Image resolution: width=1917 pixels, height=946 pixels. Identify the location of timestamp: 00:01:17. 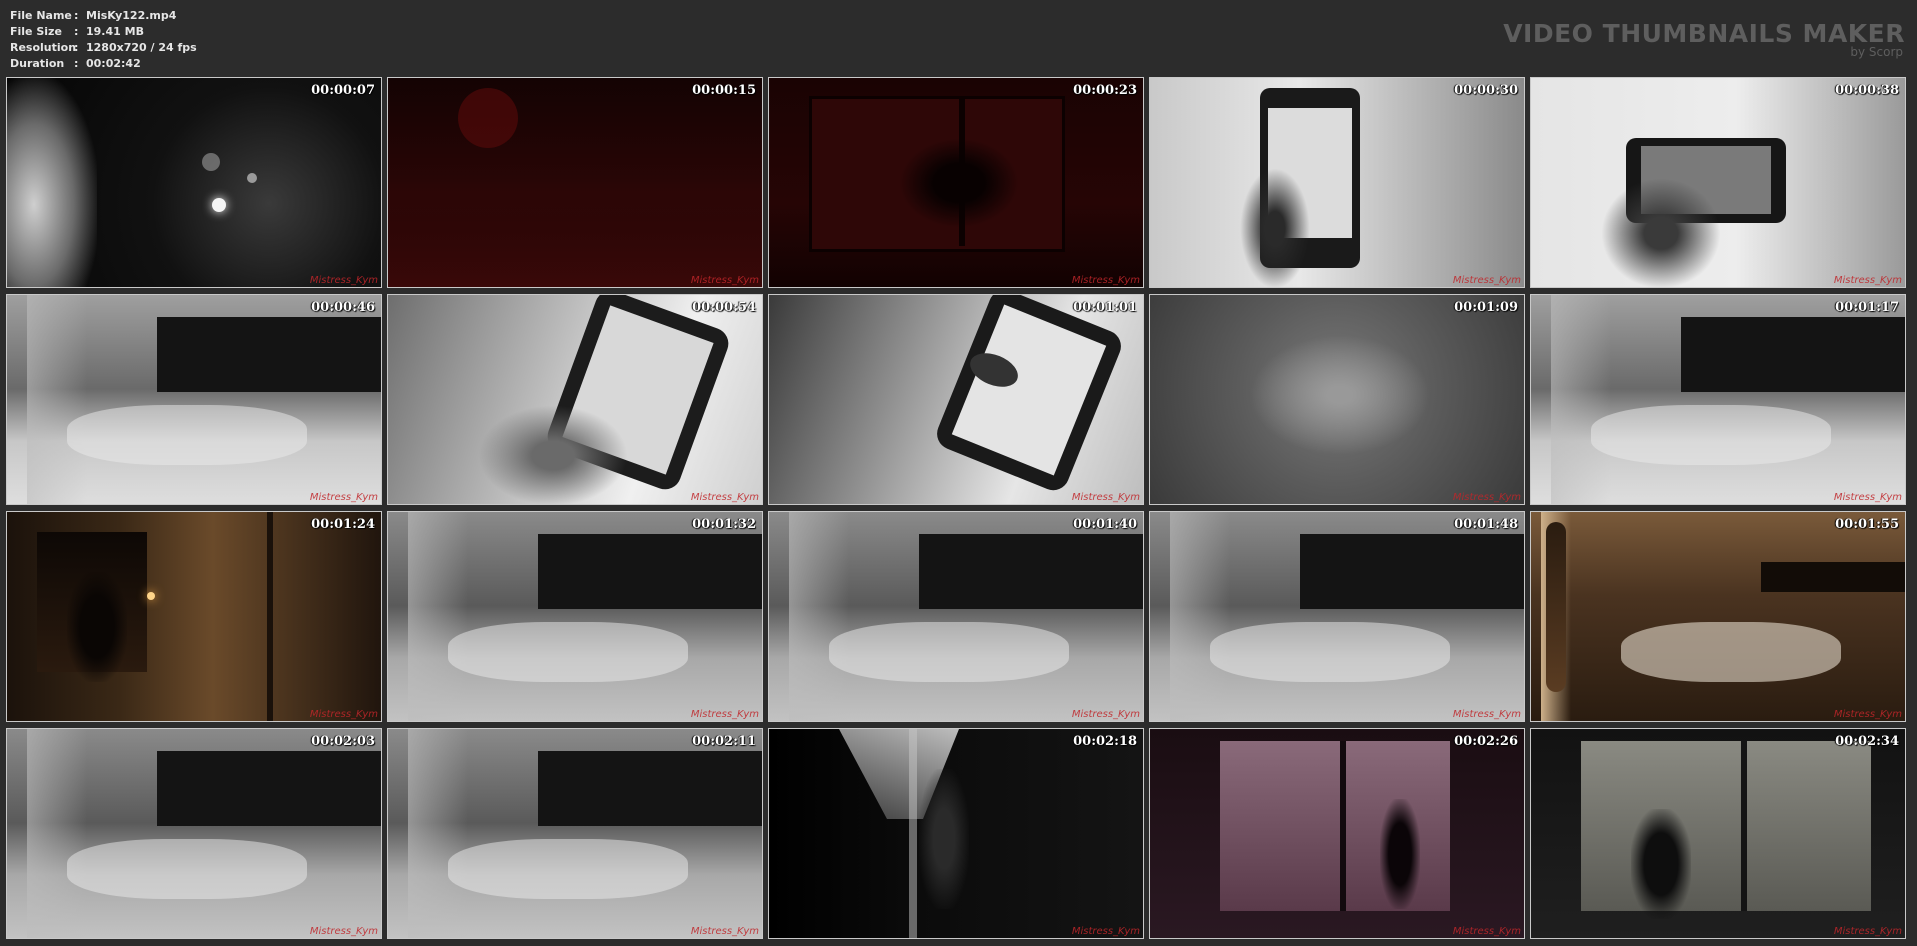
(1867, 307).